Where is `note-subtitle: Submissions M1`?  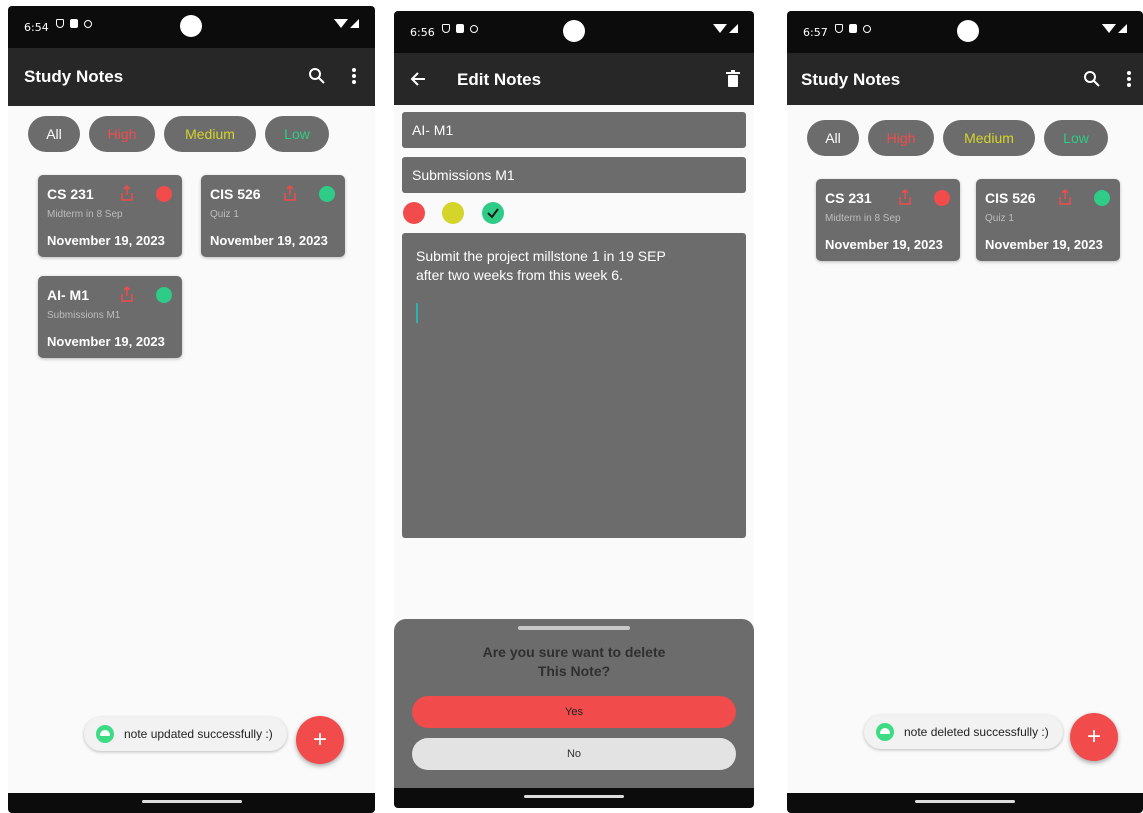
note-subtitle: Submissions M1 is located at coordinates (84, 315).